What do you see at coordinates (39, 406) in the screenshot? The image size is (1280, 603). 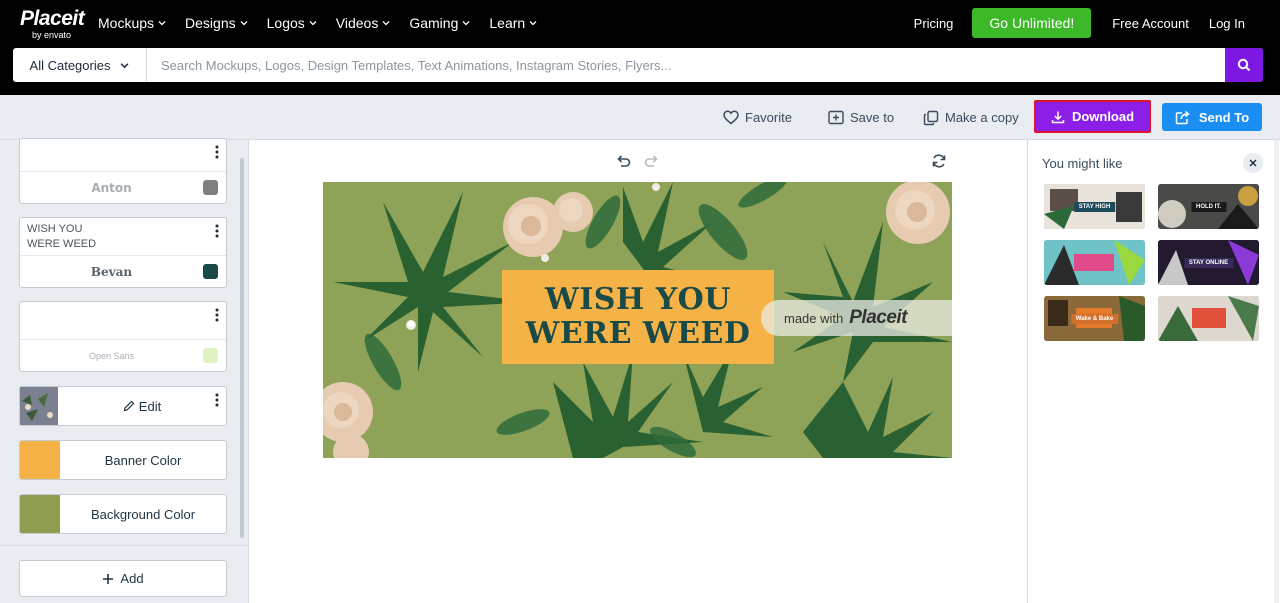 I see `image-layer-thumbnail` at bounding box center [39, 406].